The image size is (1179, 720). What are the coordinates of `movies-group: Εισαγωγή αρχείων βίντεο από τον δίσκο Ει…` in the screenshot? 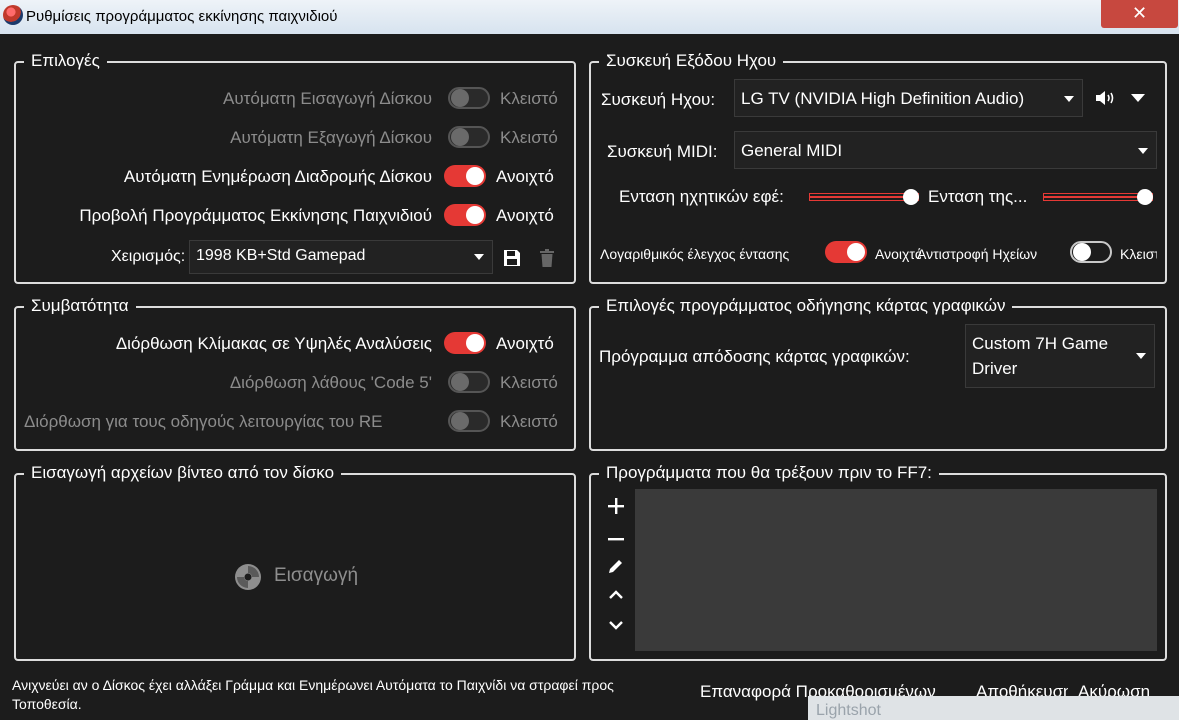 It's located at (295, 561).